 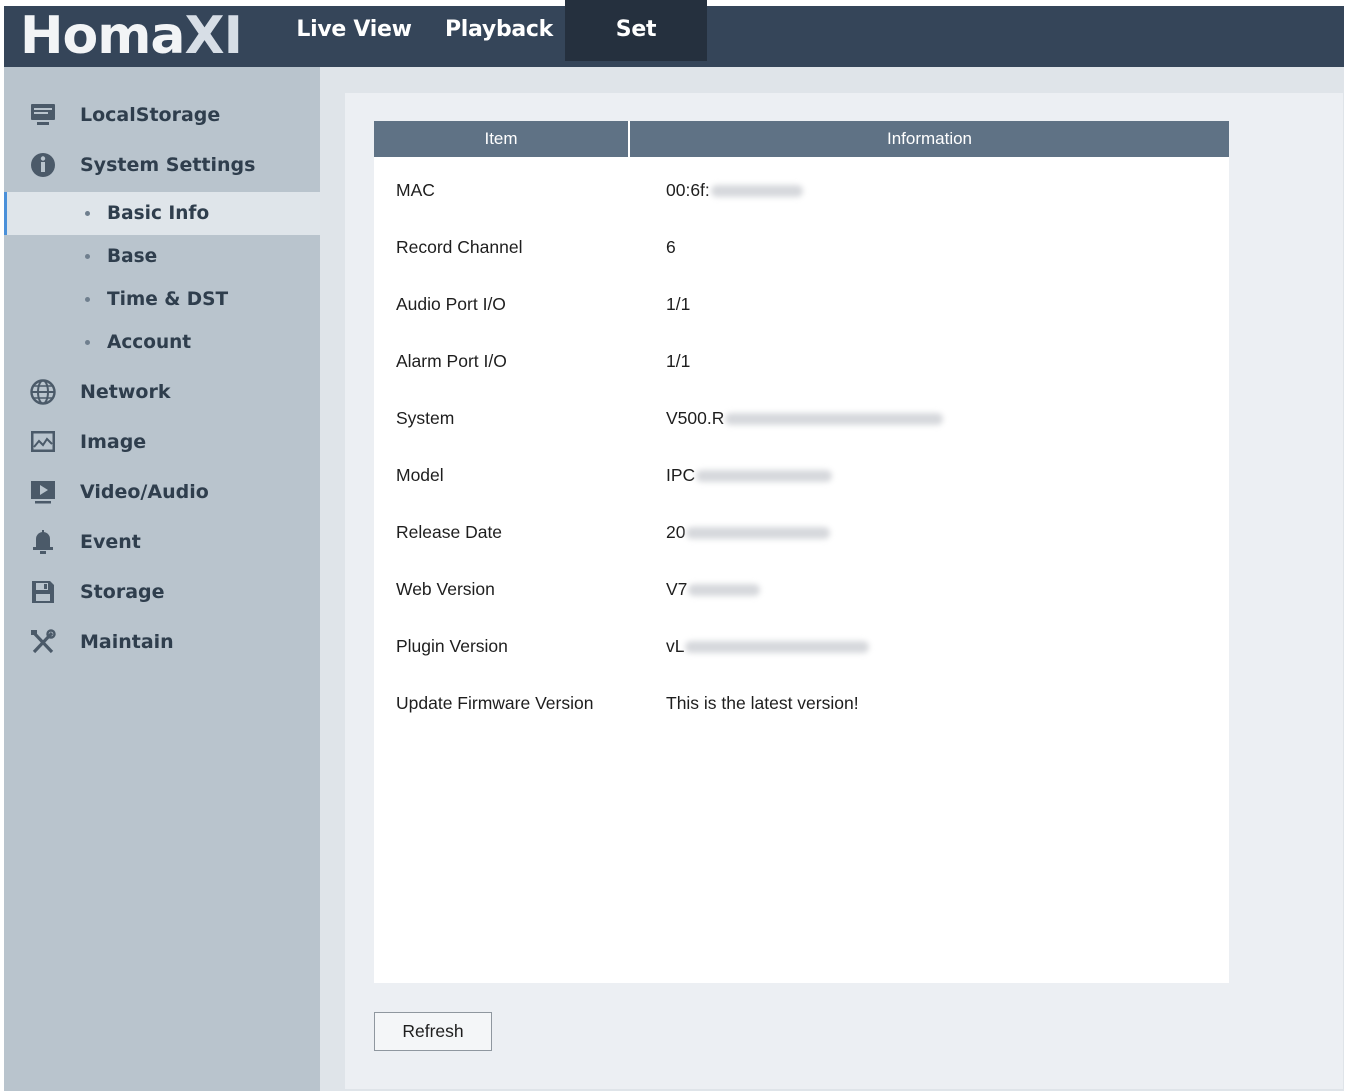 What do you see at coordinates (695, 418) in the screenshot?
I see `row-info-text: V500.R` at bounding box center [695, 418].